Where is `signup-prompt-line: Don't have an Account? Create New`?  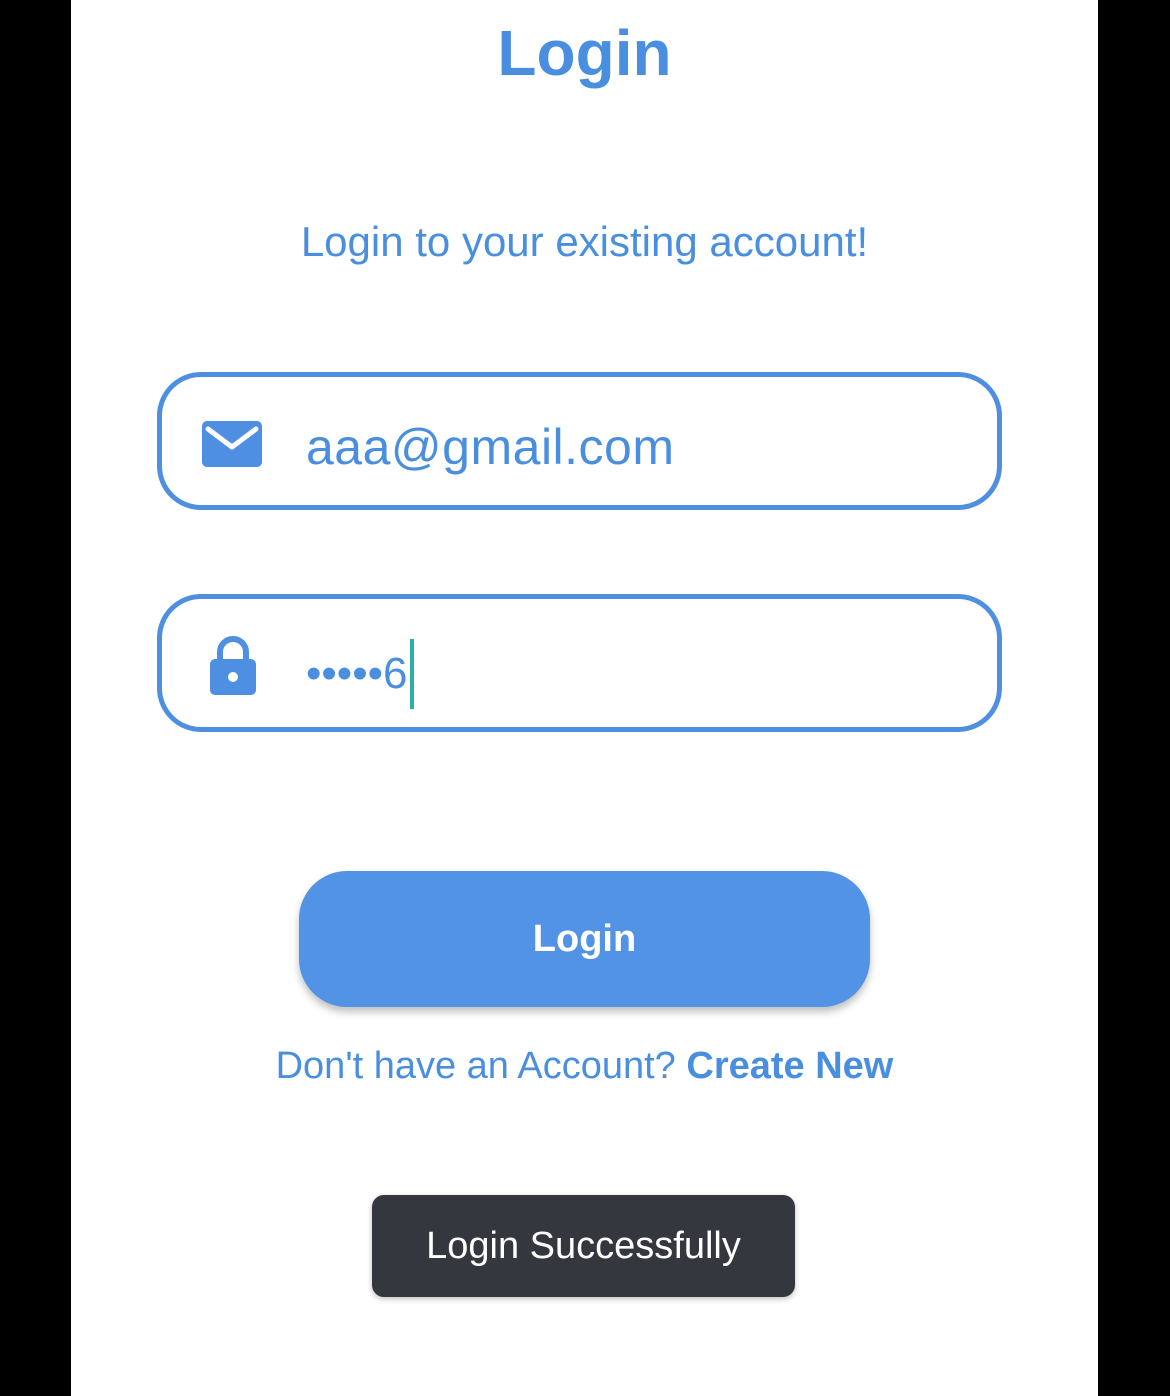
signup-prompt-line: Don't have an Account? Create New is located at coordinates (584, 1066).